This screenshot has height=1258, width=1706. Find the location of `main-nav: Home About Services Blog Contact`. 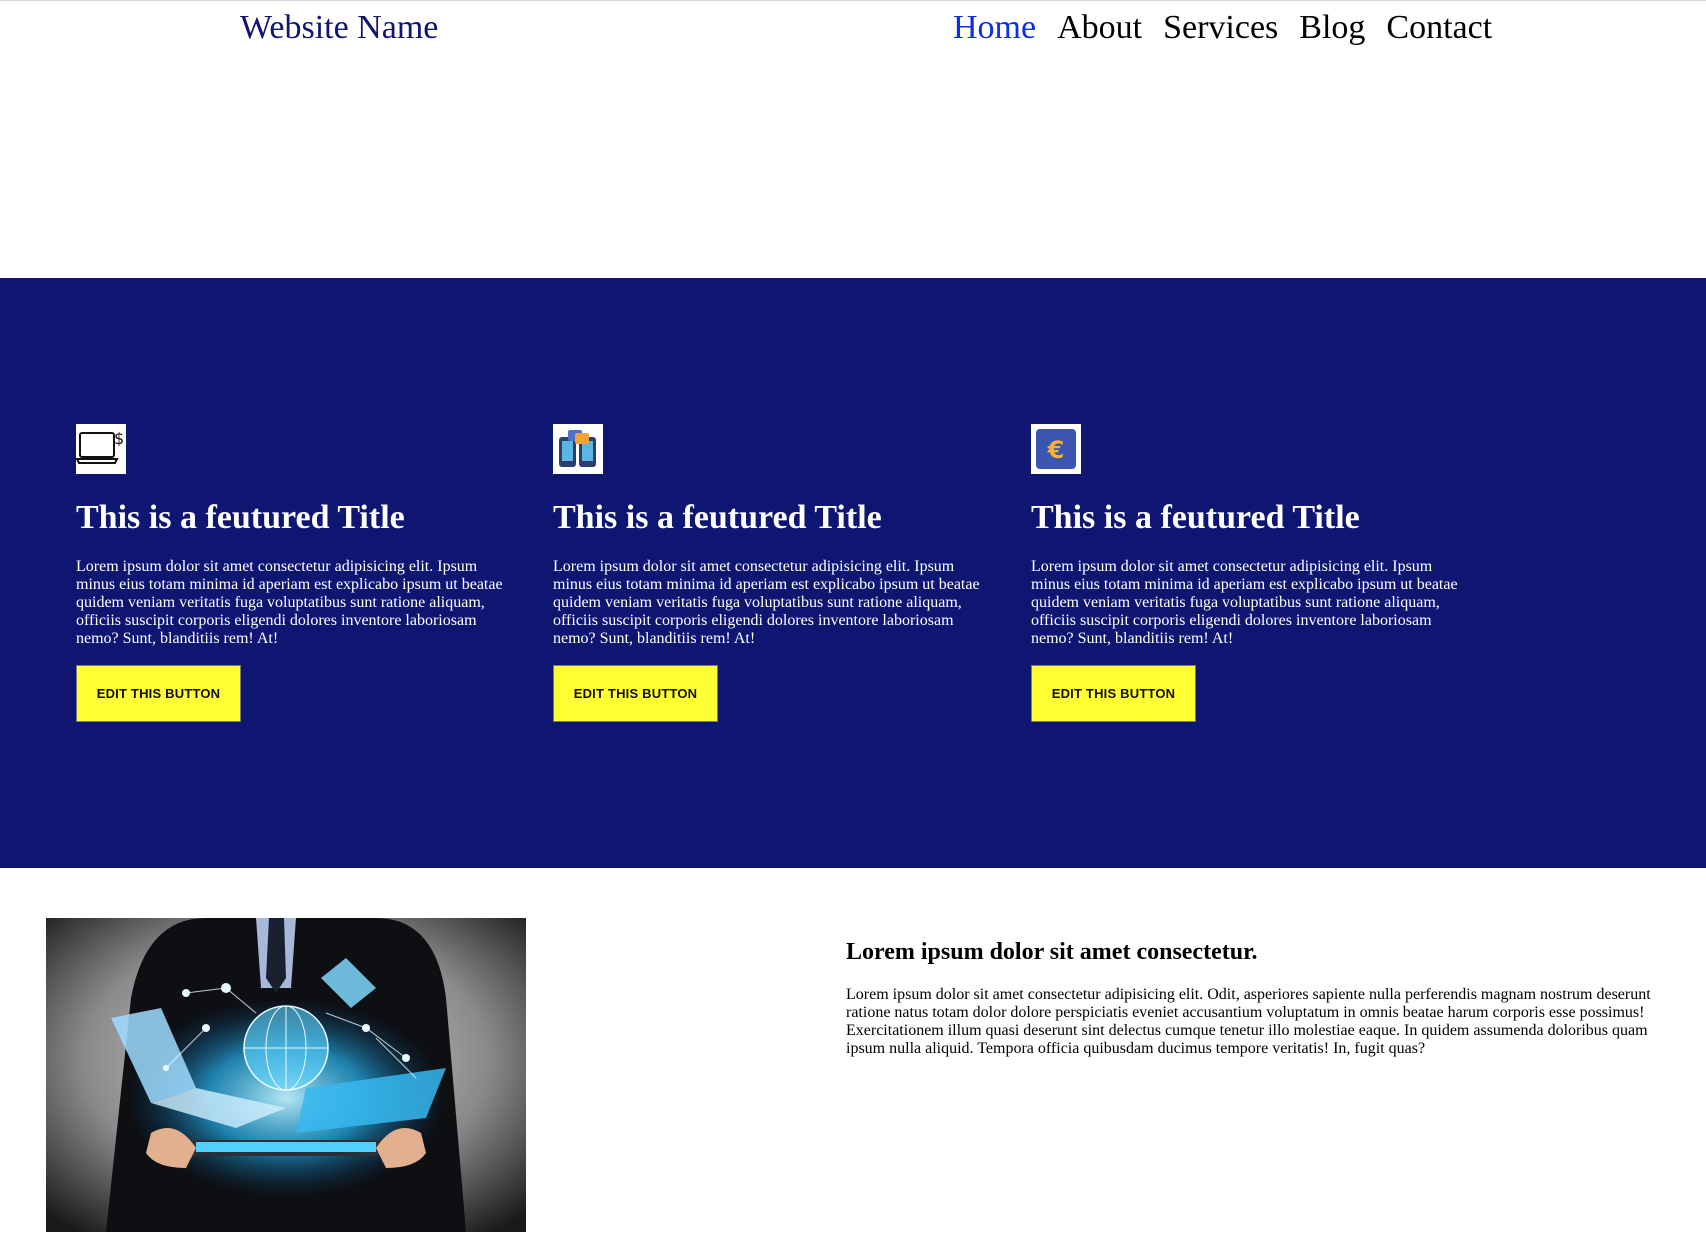

main-nav: Home About Services Blog Contact is located at coordinates (1222, 28).